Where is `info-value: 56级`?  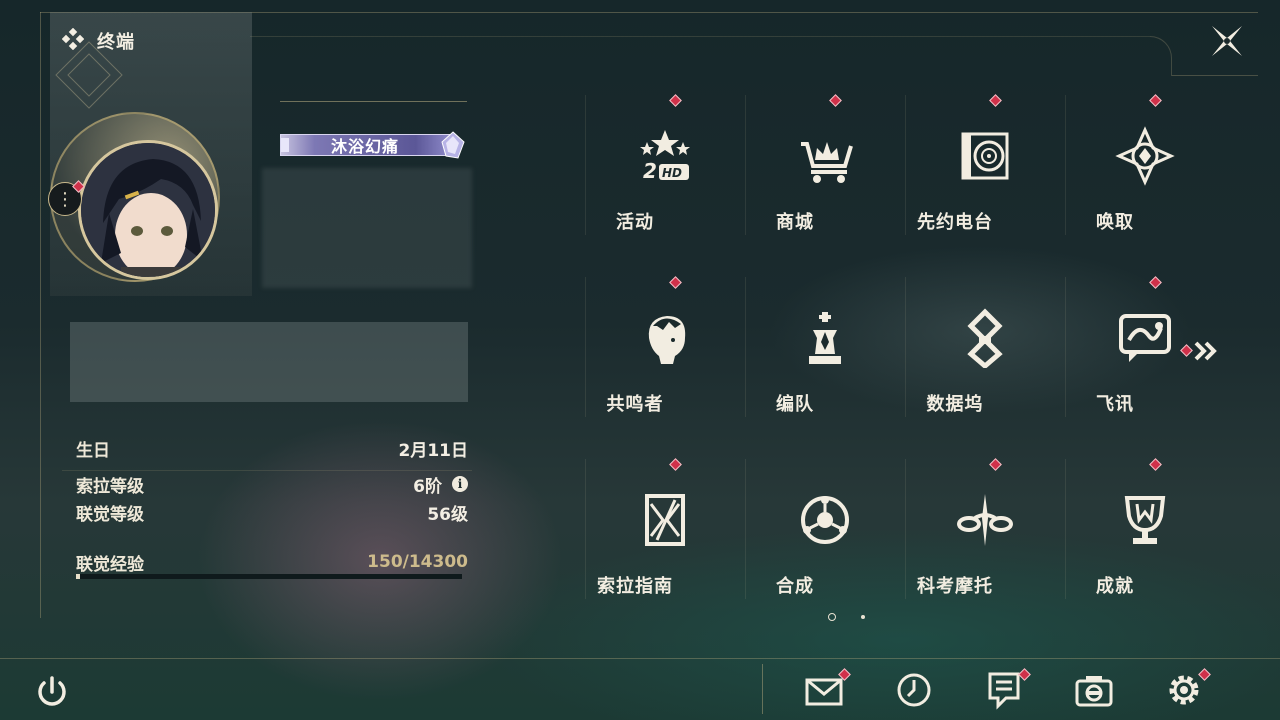
info-value: 56级 is located at coordinates (447, 514).